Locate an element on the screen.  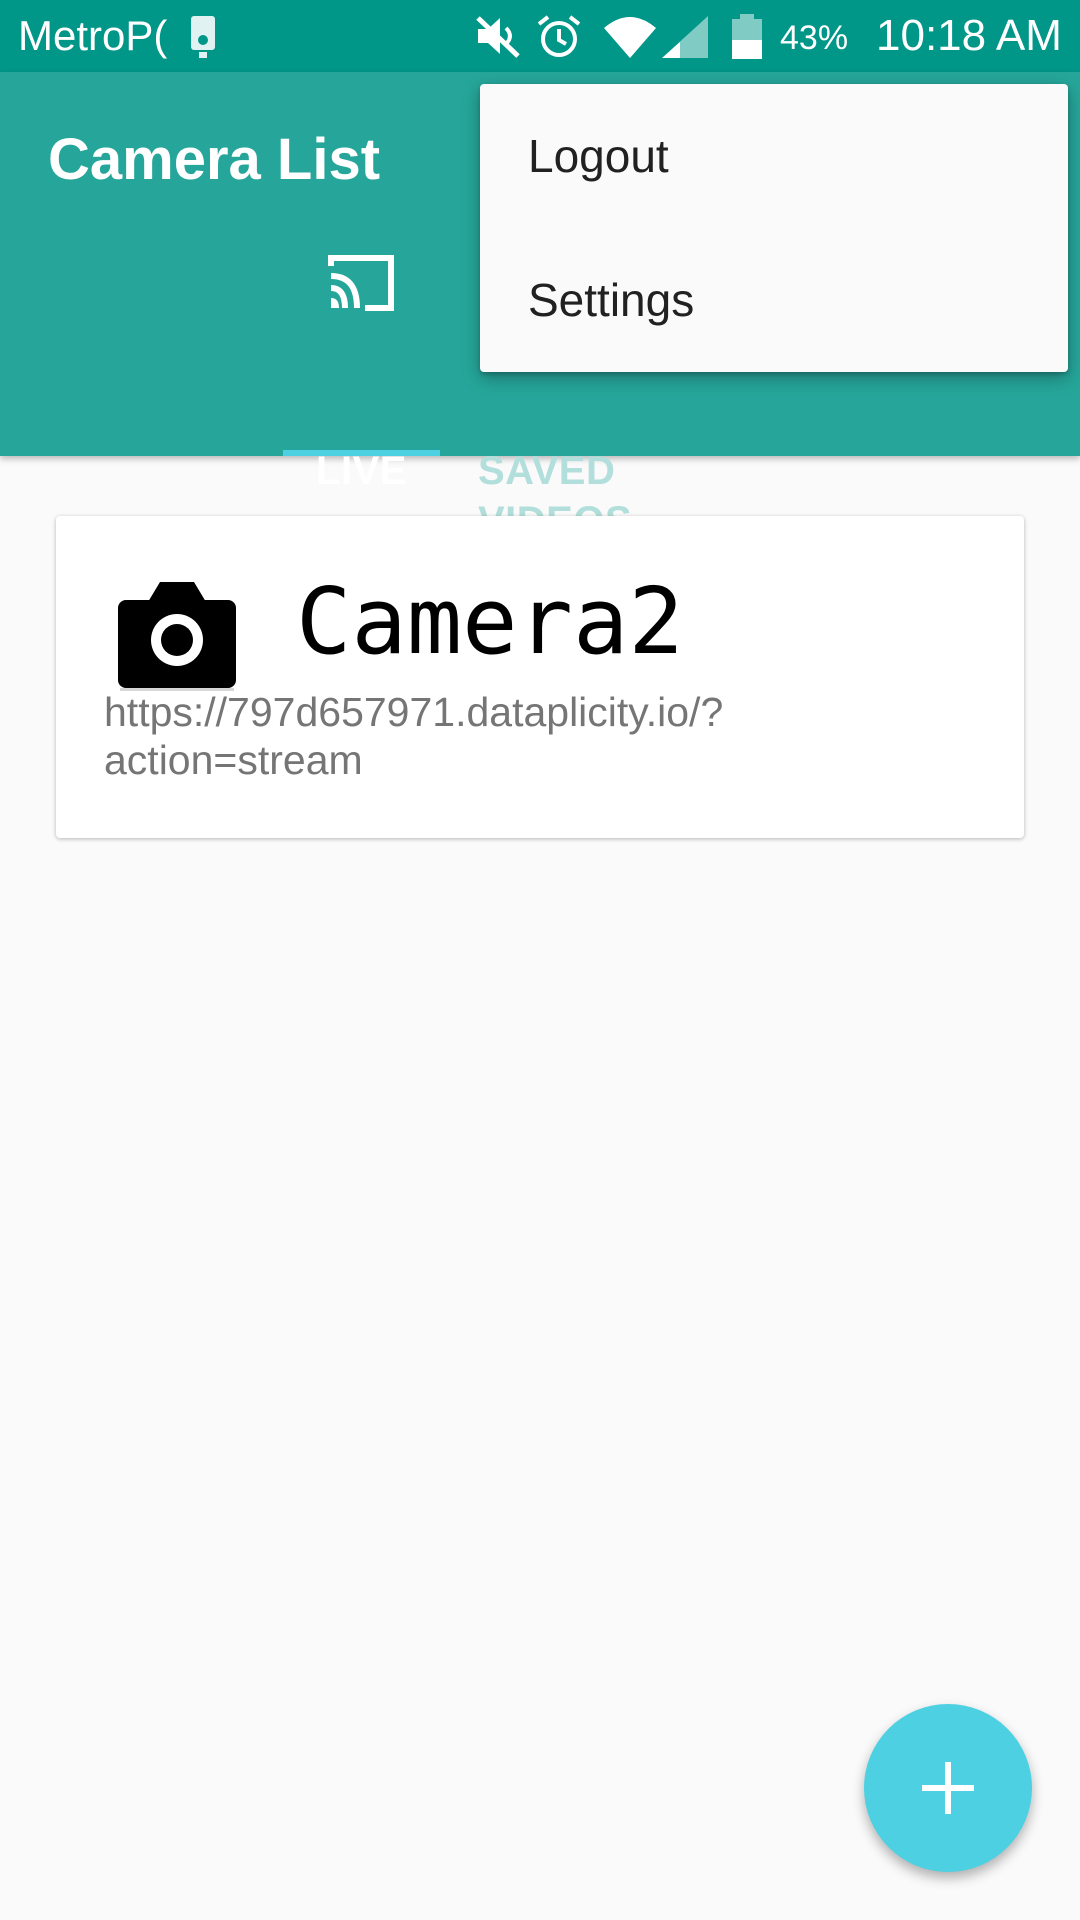
clock: 10:18 AM is located at coordinates (969, 35).